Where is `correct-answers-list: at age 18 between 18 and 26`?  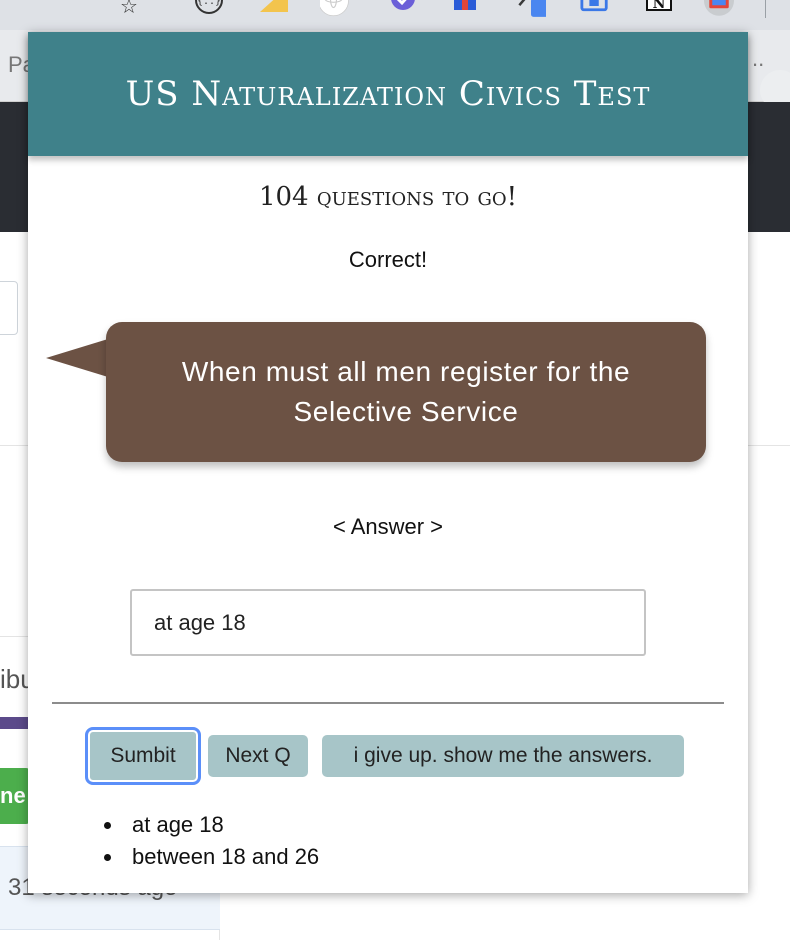 correct-answers-list: at age 18 between 18 and 26 is located at coordinates (210, 841).